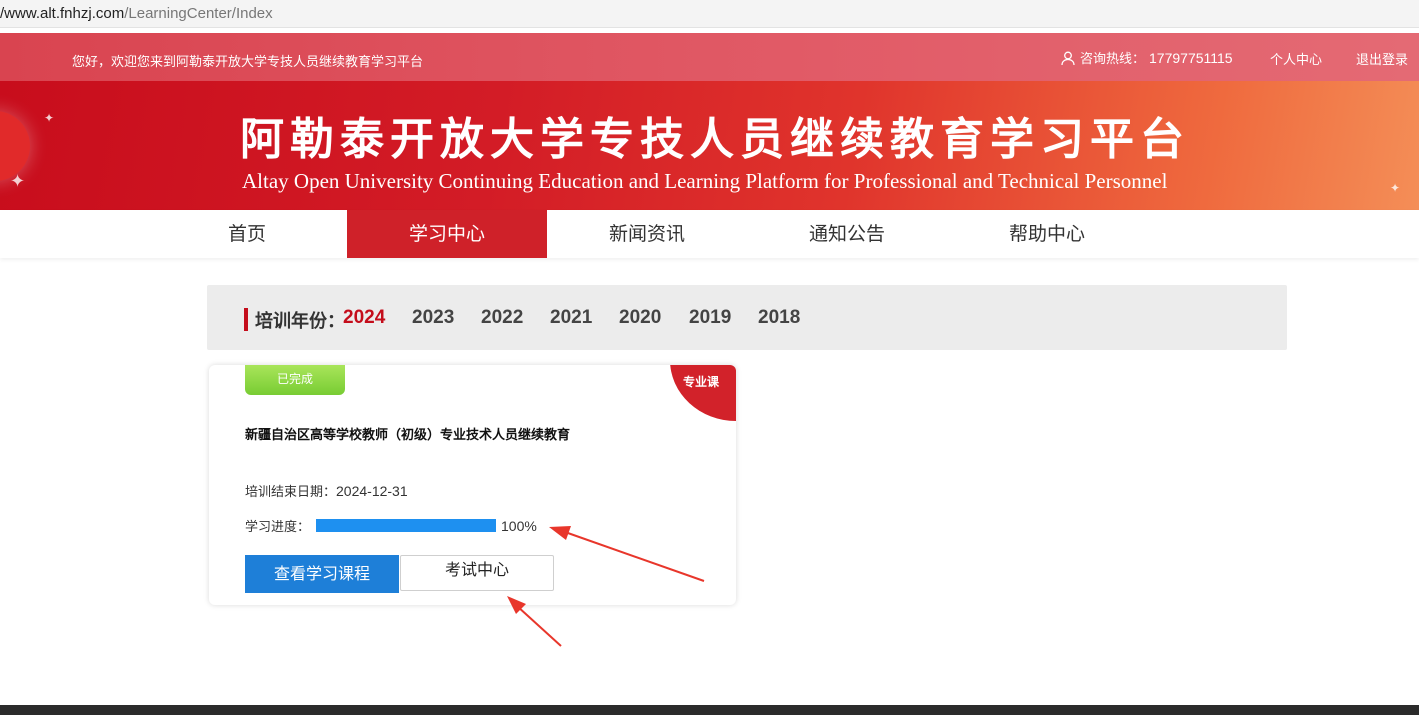  What do you see at coordinates (295, 380) in the screenshot?
I see `status-badge: 已完成` at bounding box center [295, 380].